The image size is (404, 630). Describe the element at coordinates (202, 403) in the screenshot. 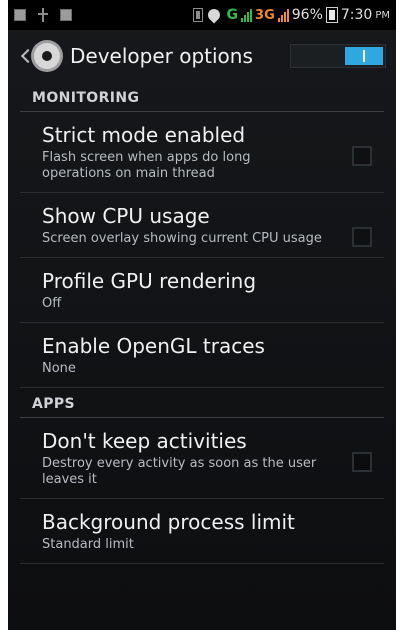

I see `section-header-apps: APPS` at that location.